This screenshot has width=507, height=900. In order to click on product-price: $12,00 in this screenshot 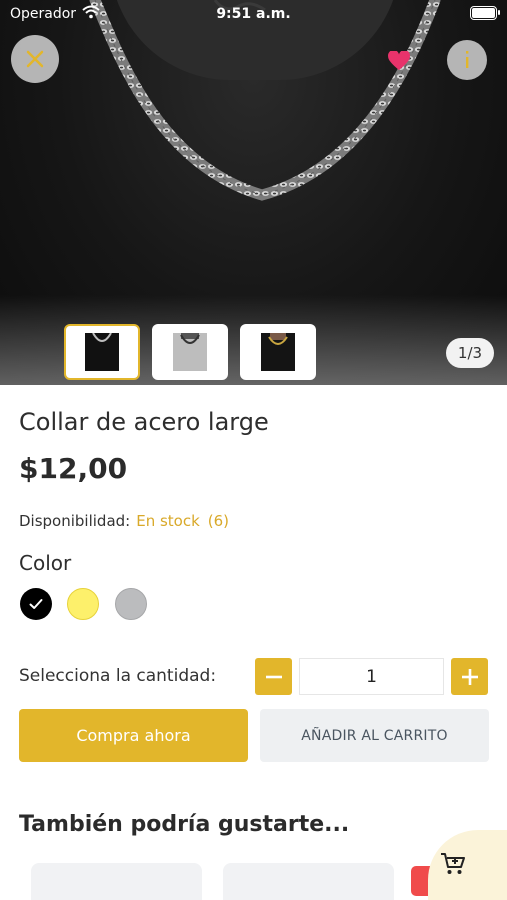, I will do `click(73, 468)`.